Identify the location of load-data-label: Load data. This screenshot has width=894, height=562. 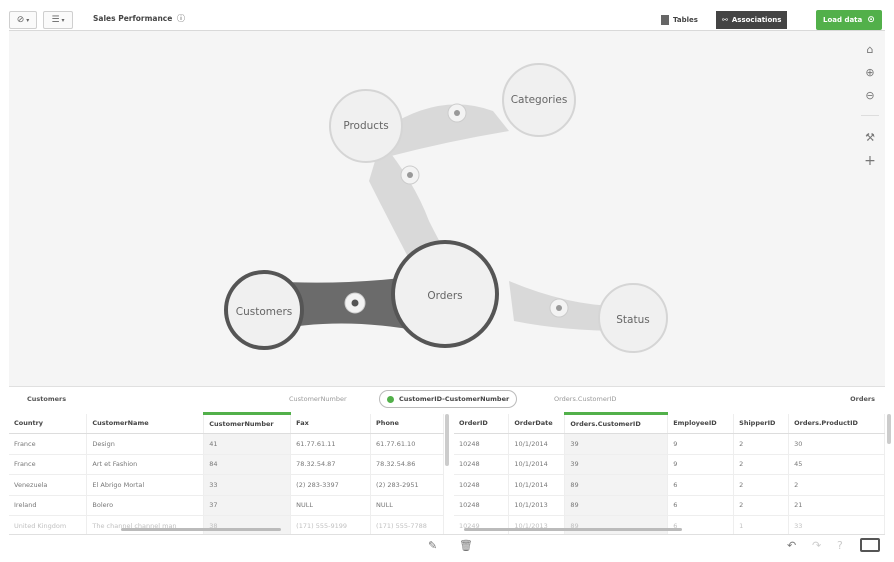
(843, 20).